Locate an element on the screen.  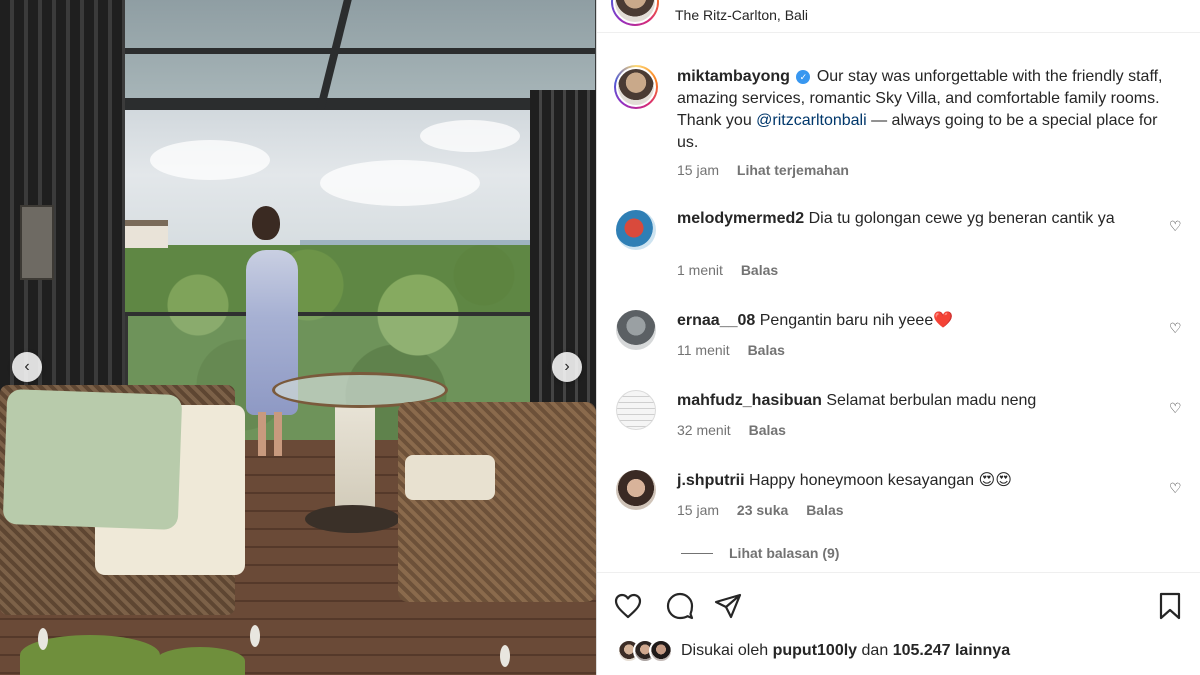
comment-body: Pengantin baru nih yeee❤️ is located at coordinates (856, 320).